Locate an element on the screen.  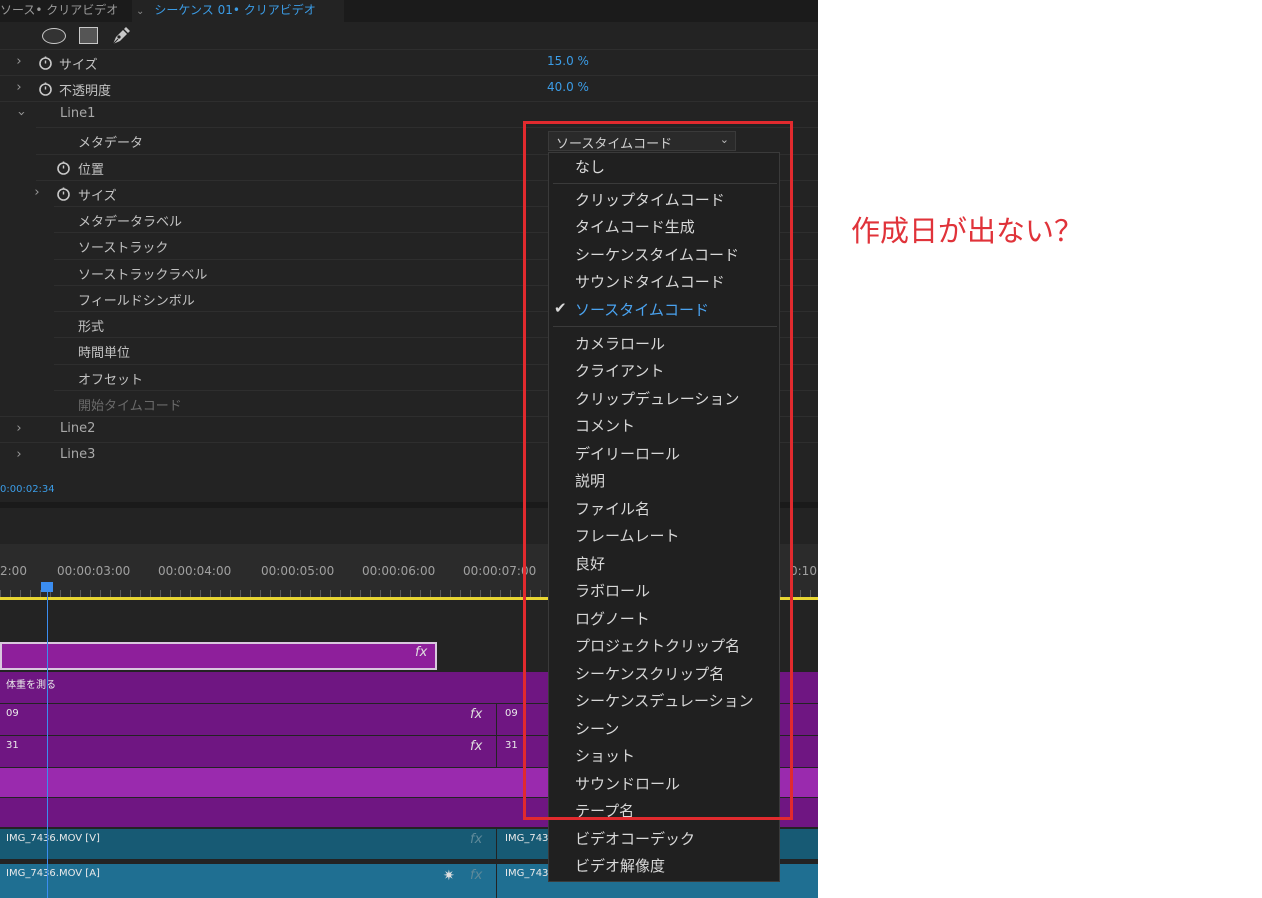
track-clip: 09 fx is located at coordinates (248, 719).